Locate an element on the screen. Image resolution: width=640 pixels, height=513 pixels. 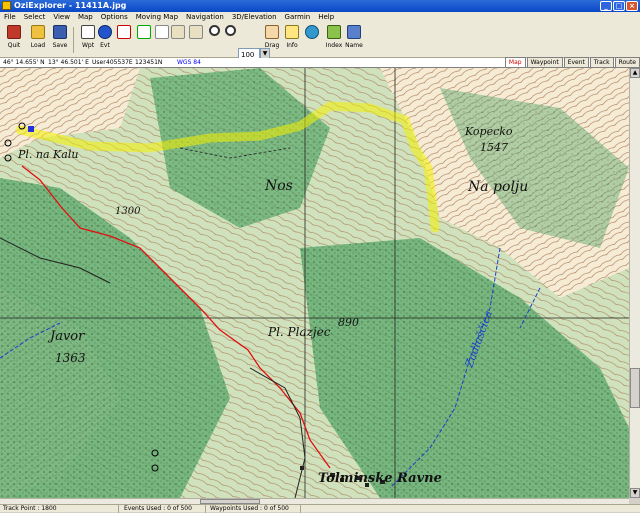
zoom-in-icon is located at coordinates (214, 30).